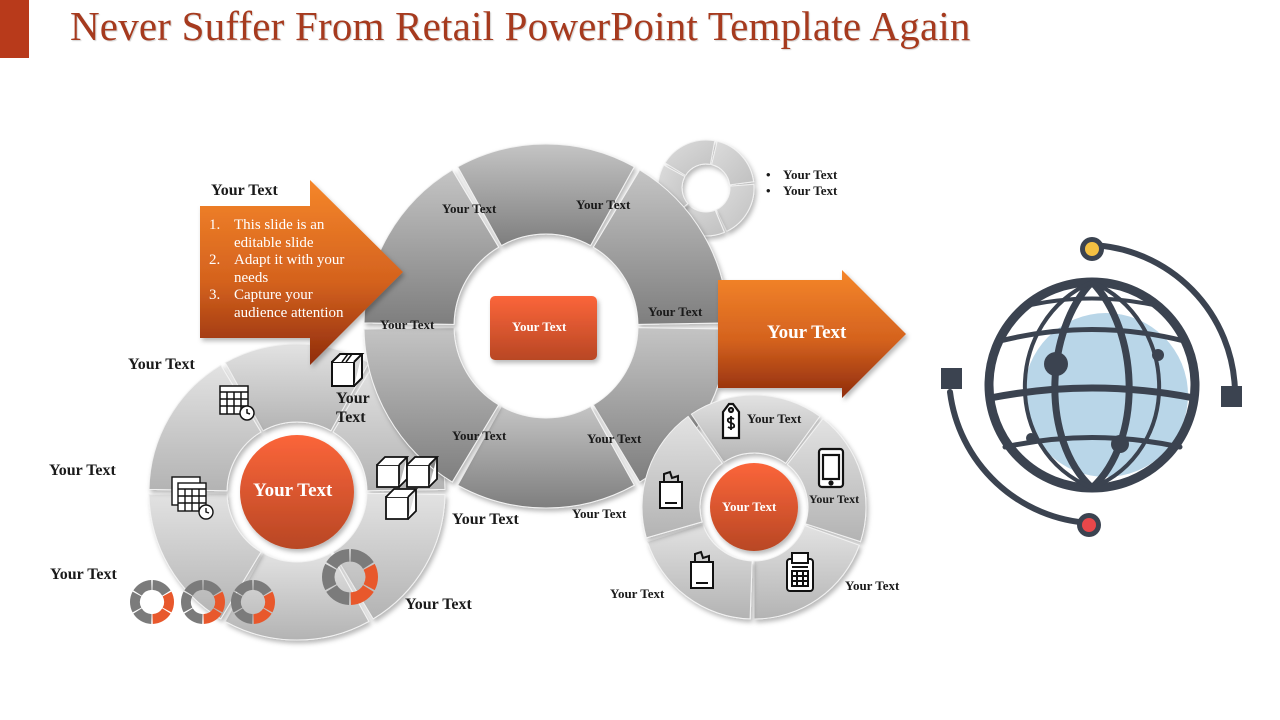  What do you see at coordinates (277, 269) in the screenshot?
I see `list-item: 2. Adapt it with your needs` at bounding box center [277, 269].